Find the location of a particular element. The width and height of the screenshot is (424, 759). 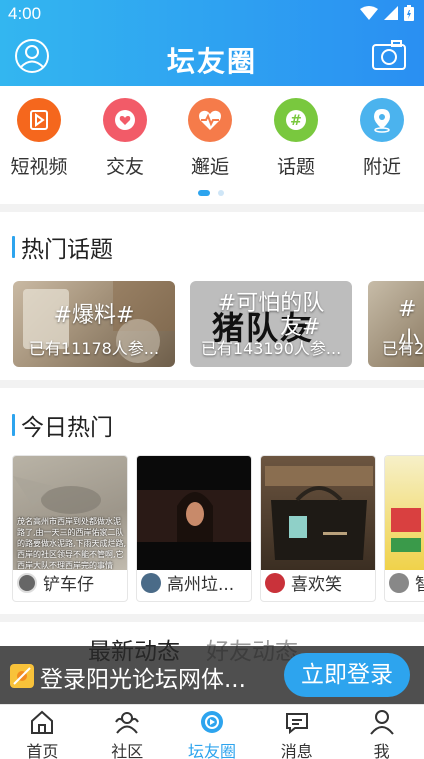

wifi-icon is located at coordinates (369, 13).